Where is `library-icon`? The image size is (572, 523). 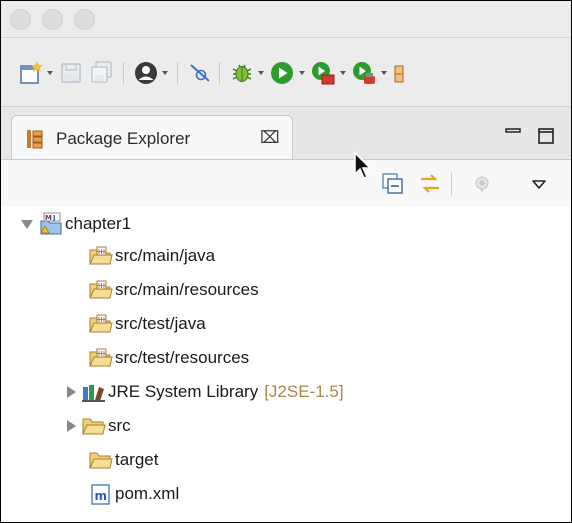
library-icon is located at coordinates (94, 392).